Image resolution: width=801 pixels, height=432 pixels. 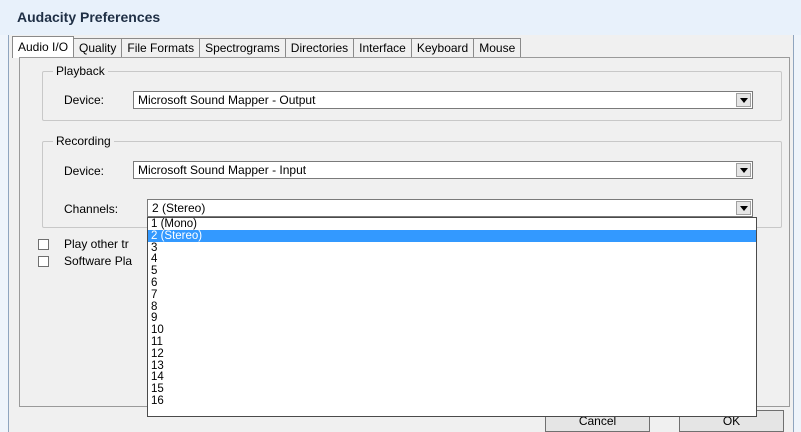 What do you see at coordinates (43, 47) in the screenshot?
I see `tab-audio-io: Audio I/O` at bounding box center [43, 47].